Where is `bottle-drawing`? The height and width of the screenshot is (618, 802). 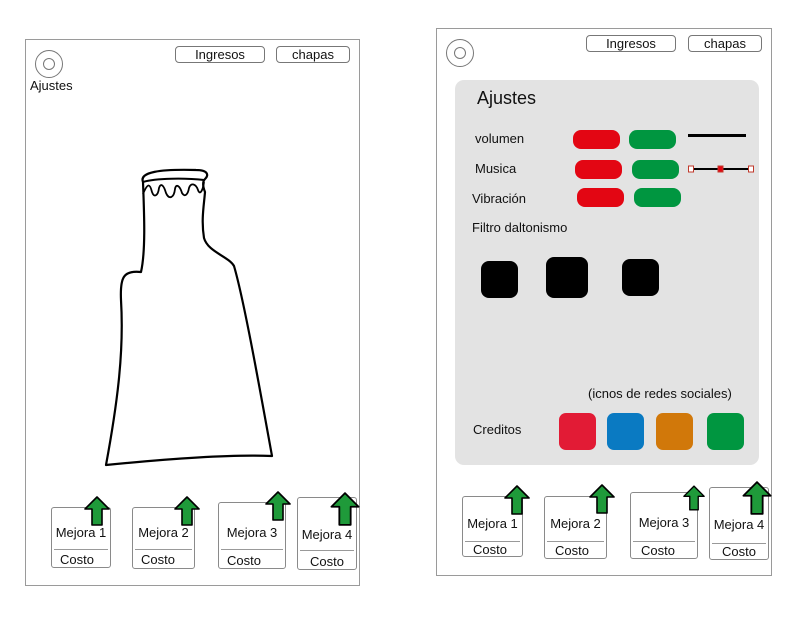 bottle-drawing is located at coordinates (186, 315).